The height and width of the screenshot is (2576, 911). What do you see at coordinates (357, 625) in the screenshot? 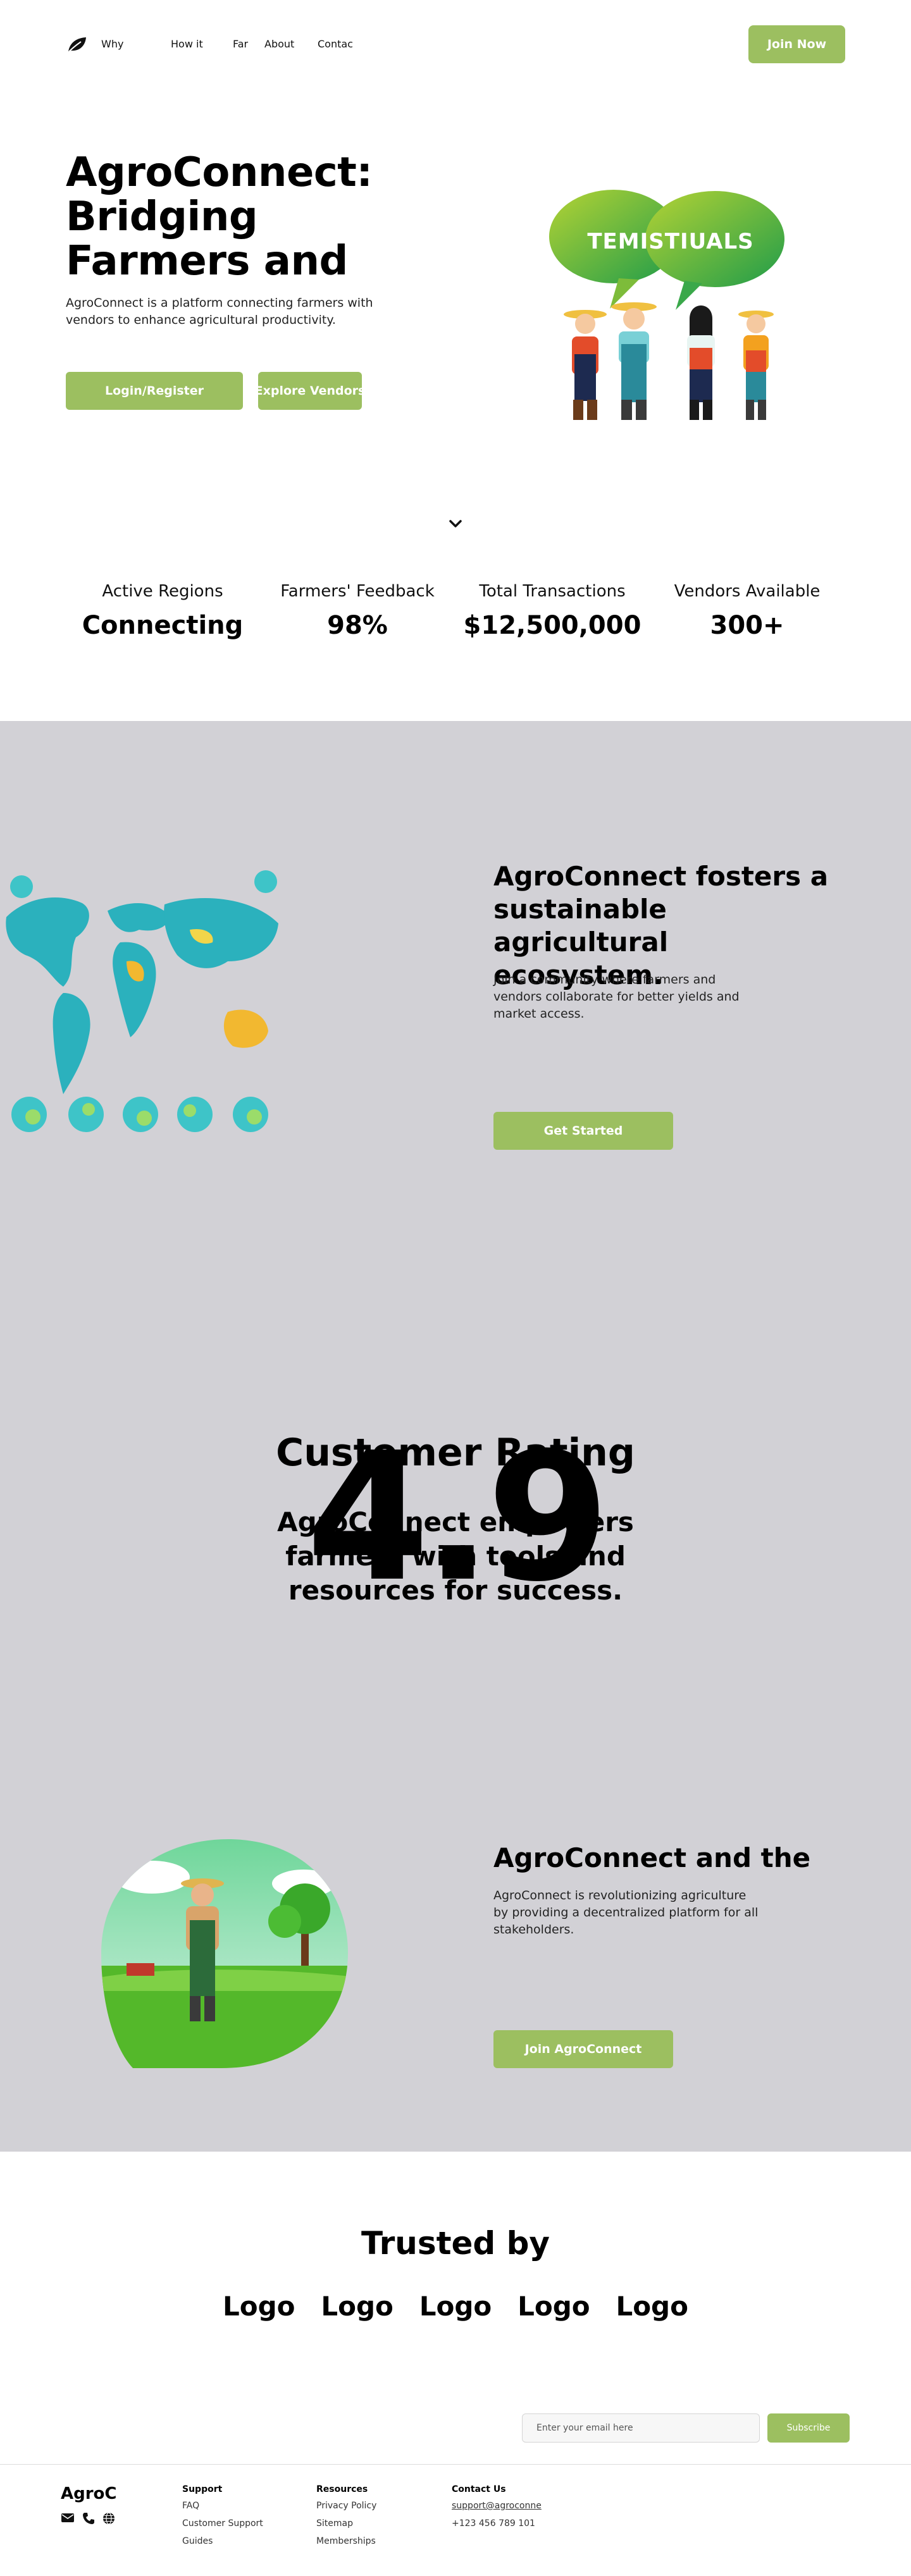
I see `stat-value-farmers-feedback: 98%` at bounding box center [357, 625].